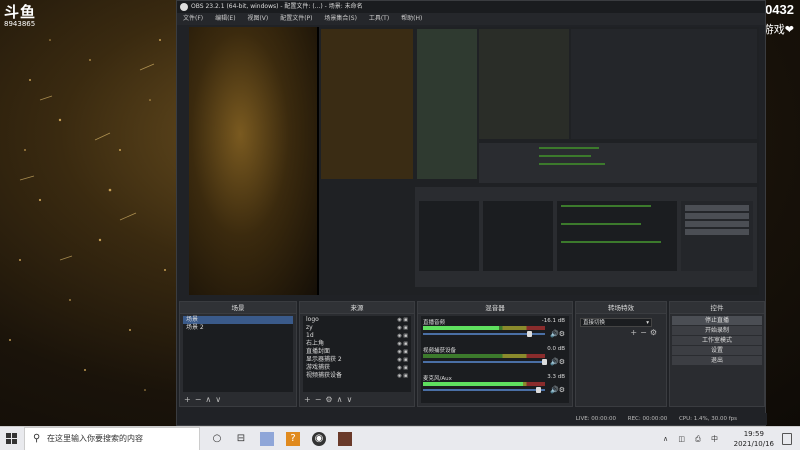  Describe the element at coordinates (357, 376) in the screenshot. I see `source-item: 视频捕获设备 ◉ ▣` at that location.